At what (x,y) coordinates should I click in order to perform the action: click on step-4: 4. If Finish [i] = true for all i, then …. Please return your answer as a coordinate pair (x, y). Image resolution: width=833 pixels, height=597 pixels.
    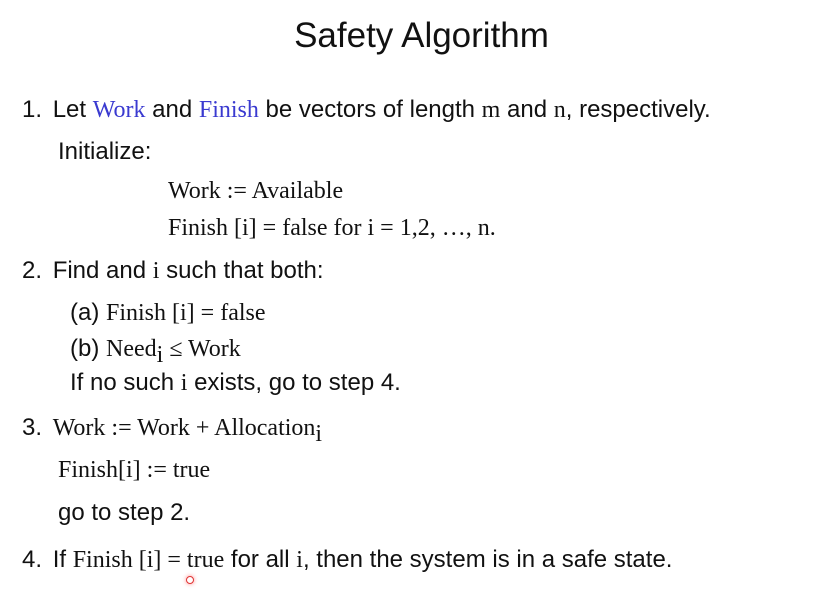
    Looking at the image, I should click on (347, 560).